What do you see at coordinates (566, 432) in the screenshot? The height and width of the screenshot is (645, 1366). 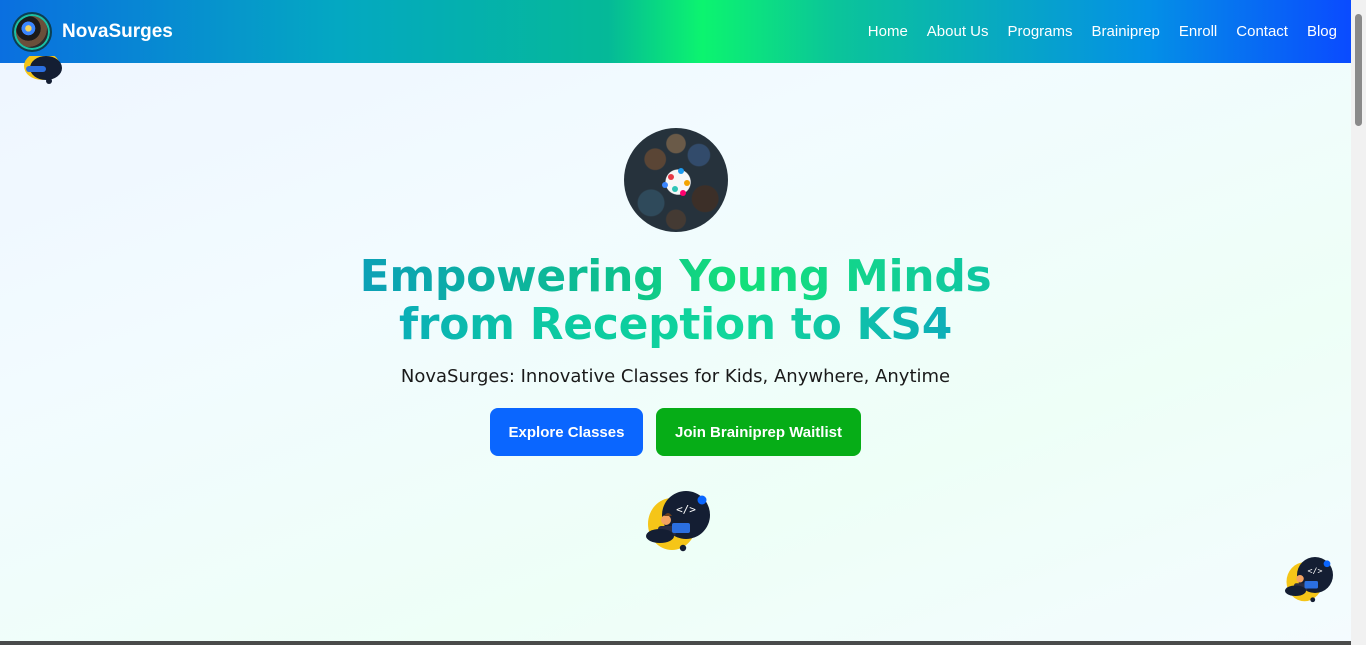 I see `explore-classes-button: Explore Classes` at bounding box center [566, 432].